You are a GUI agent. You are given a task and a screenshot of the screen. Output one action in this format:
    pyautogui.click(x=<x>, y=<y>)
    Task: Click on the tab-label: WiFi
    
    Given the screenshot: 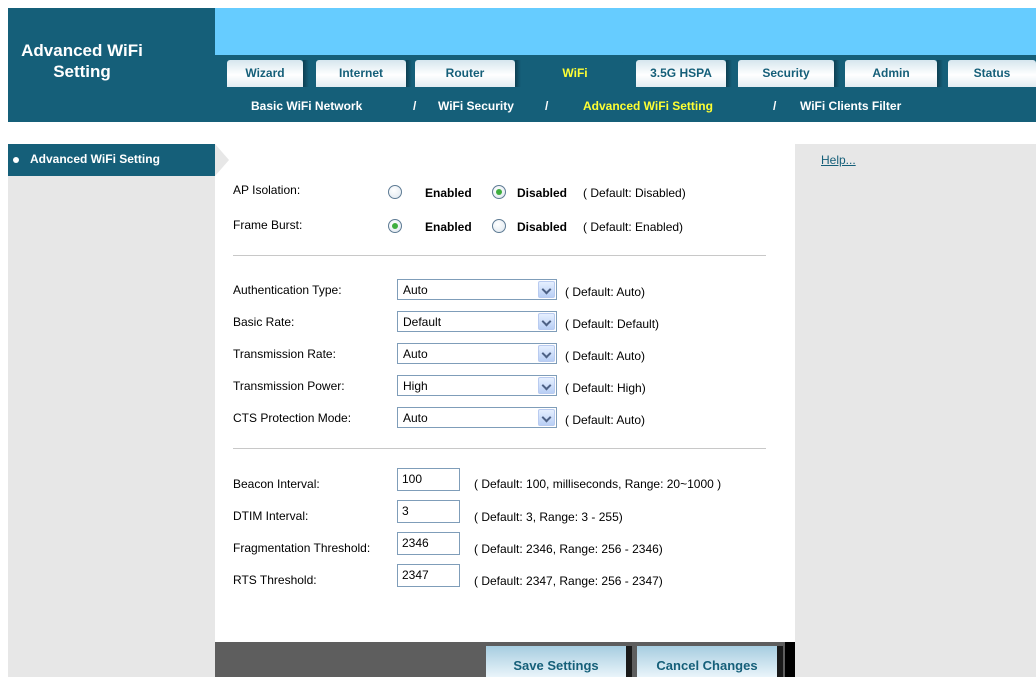 What is the action you would take?
    pyautogui.click(x=575, y=73)
    